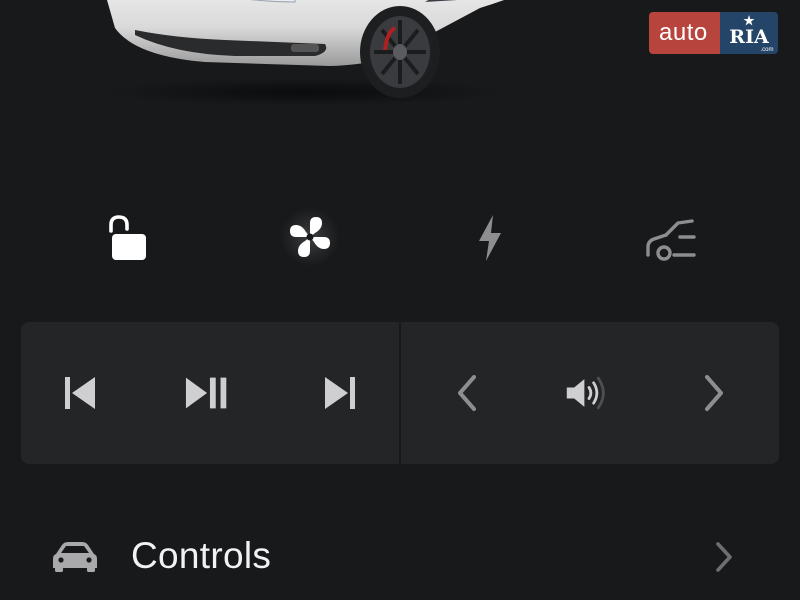 The image size is (800, 600). I want to click on watermark-ria-text: RIA, so click(749, 37).